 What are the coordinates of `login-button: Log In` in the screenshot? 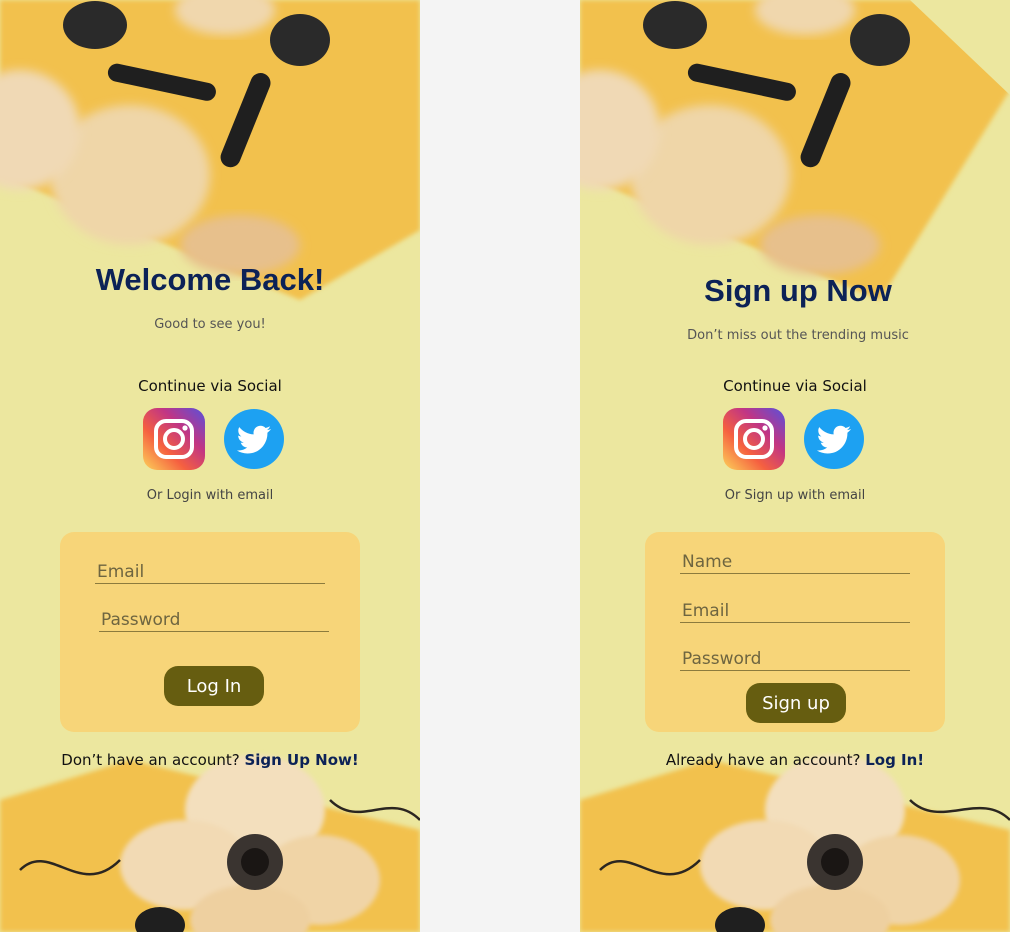 It's located at (214, 686).